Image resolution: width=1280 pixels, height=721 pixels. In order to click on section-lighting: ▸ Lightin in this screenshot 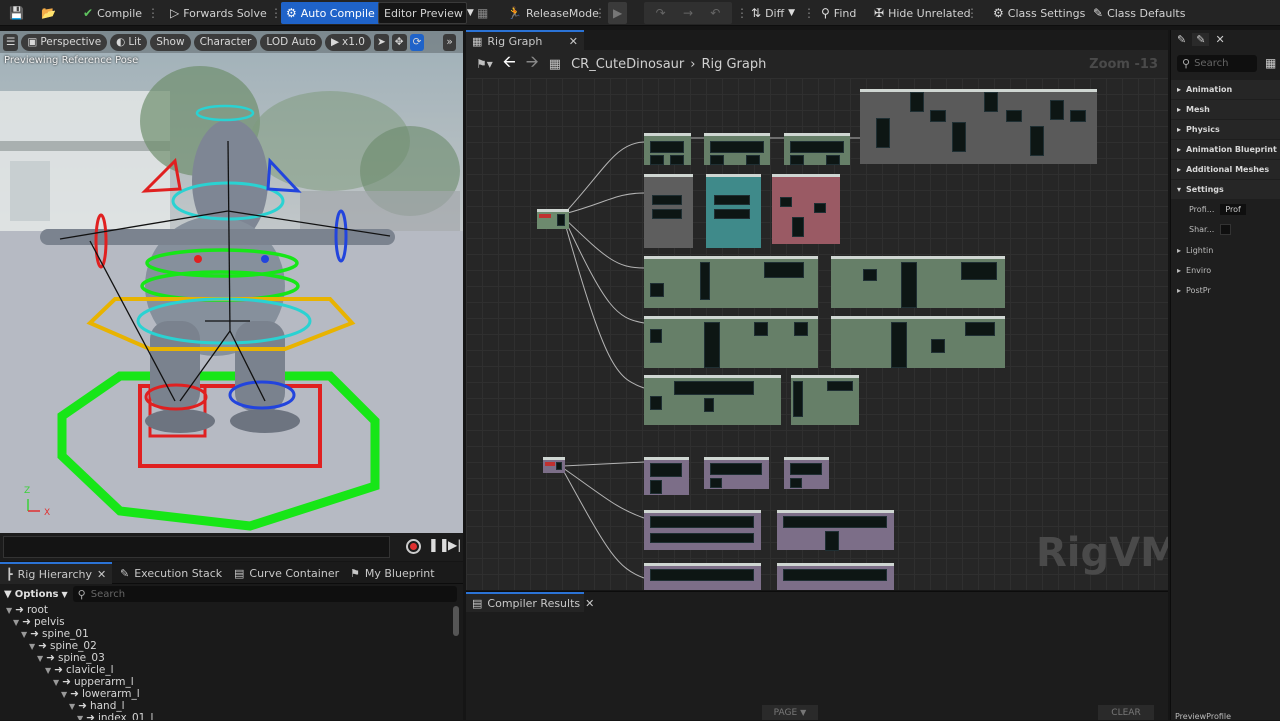, I will do `click(1225, 250)`.